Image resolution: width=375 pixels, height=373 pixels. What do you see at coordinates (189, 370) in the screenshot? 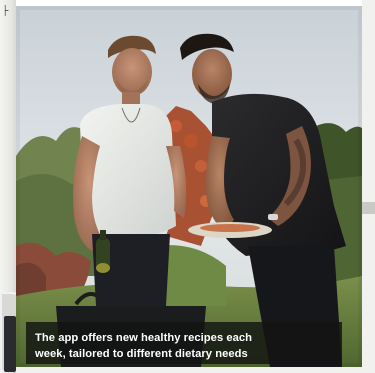
I see `bottom-page-edge` at bounding box center [189, 370].